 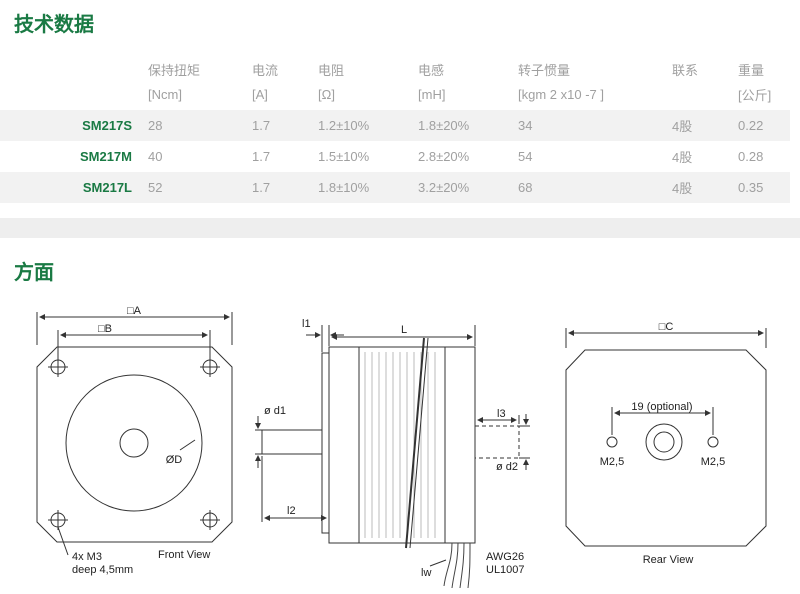 What do you see at coordinates (432, 94) in the screenshot?
I see `unit-inductance: [mH]` at bounding box center [432, 94].